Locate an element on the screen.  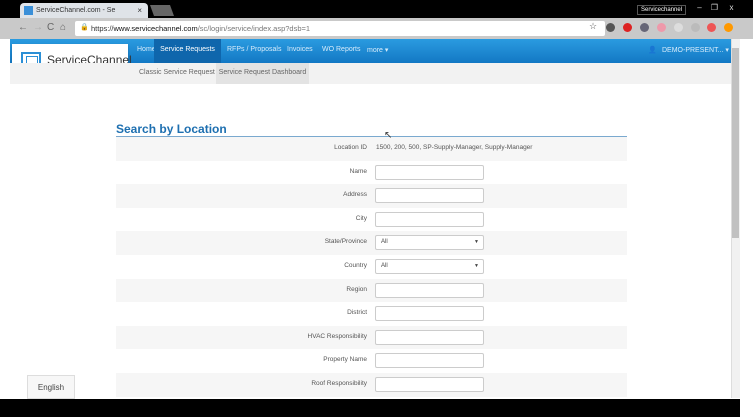
section-title: Search by Location is located at coordinates (171, 129).